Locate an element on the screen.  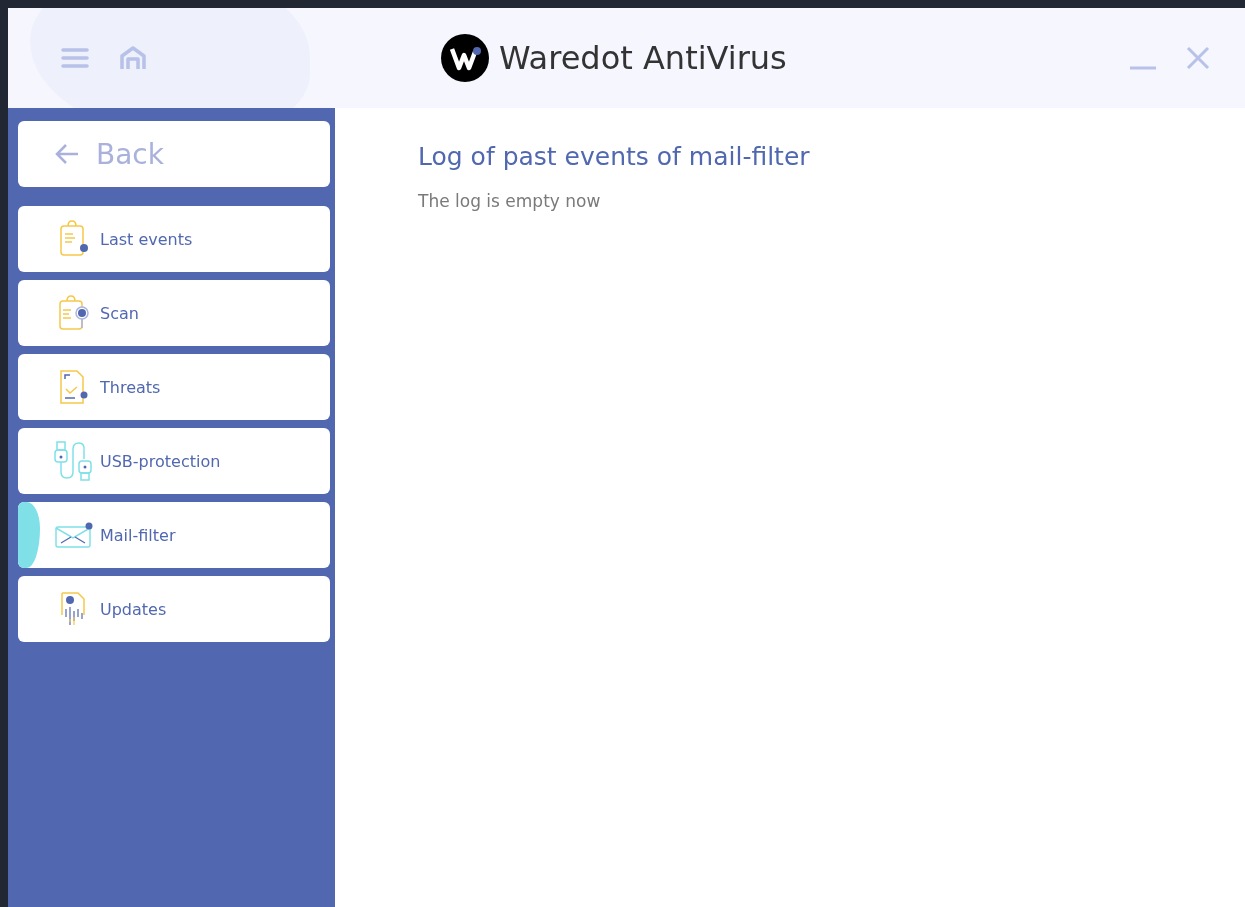
sidebar-item: Scan is located at coordinates (174, 313).